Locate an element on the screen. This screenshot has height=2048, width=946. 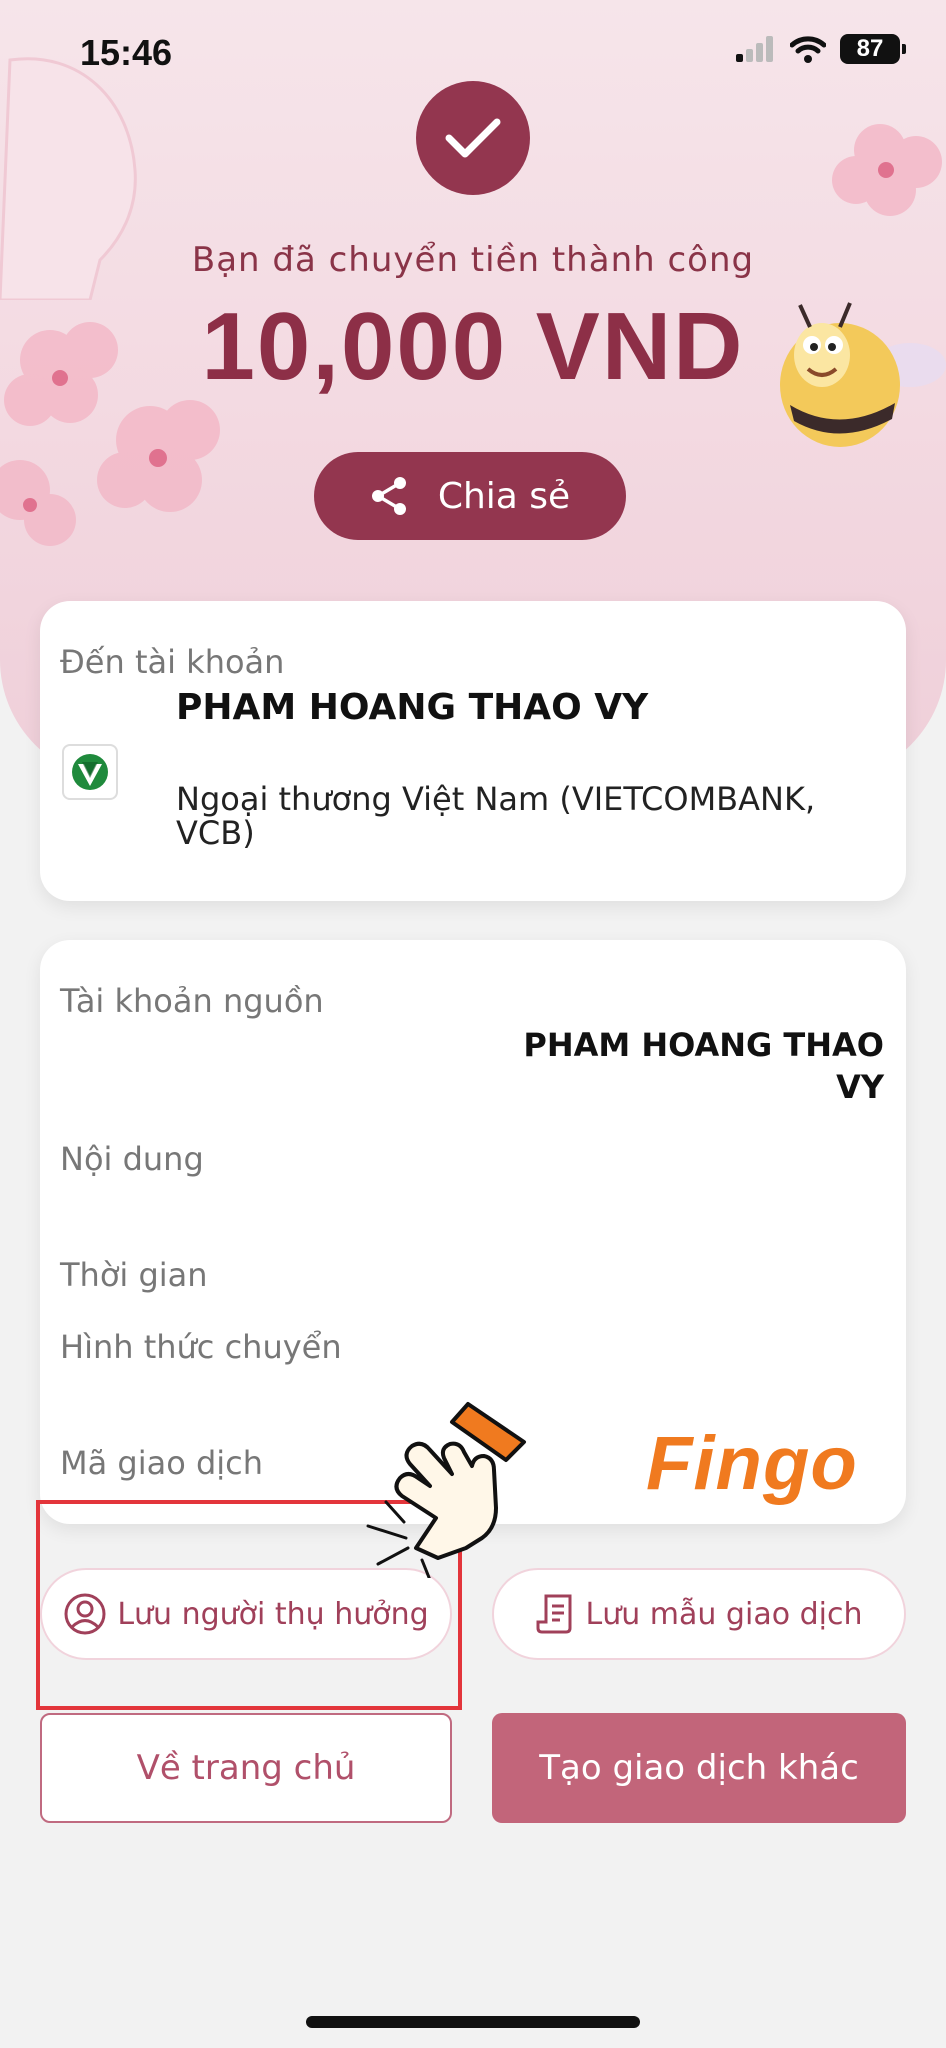
pointing-hand-icon is located at coordinates (446, 1490).